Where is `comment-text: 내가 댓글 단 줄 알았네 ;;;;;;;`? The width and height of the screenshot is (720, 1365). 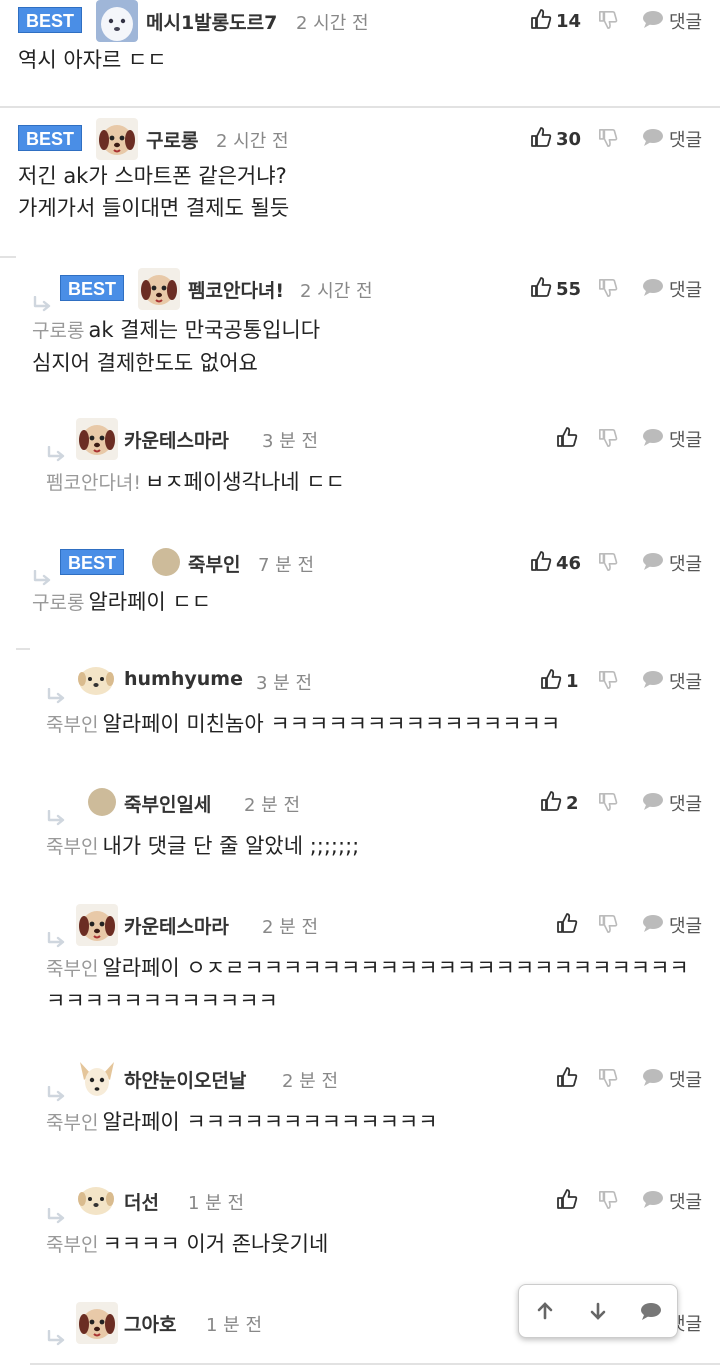
comment-text: 내가 댓글 단 줄 알았네 ;;;;;;; is located at coordinates (231, 846).